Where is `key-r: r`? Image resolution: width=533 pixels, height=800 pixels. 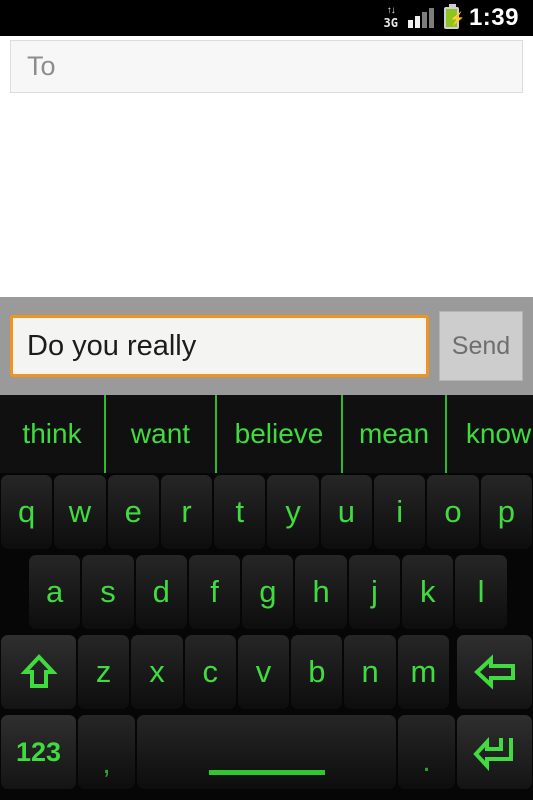
key-r: r is located at coordinates (186, 512).